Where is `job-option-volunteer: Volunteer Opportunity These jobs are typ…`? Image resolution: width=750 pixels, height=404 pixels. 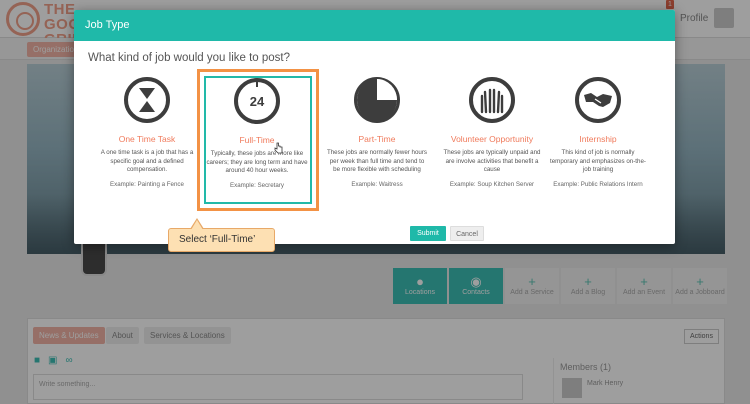
job-option-volunteer: Volunteer Opportunity These jobs are typ… is located at coordinates (492, 132).